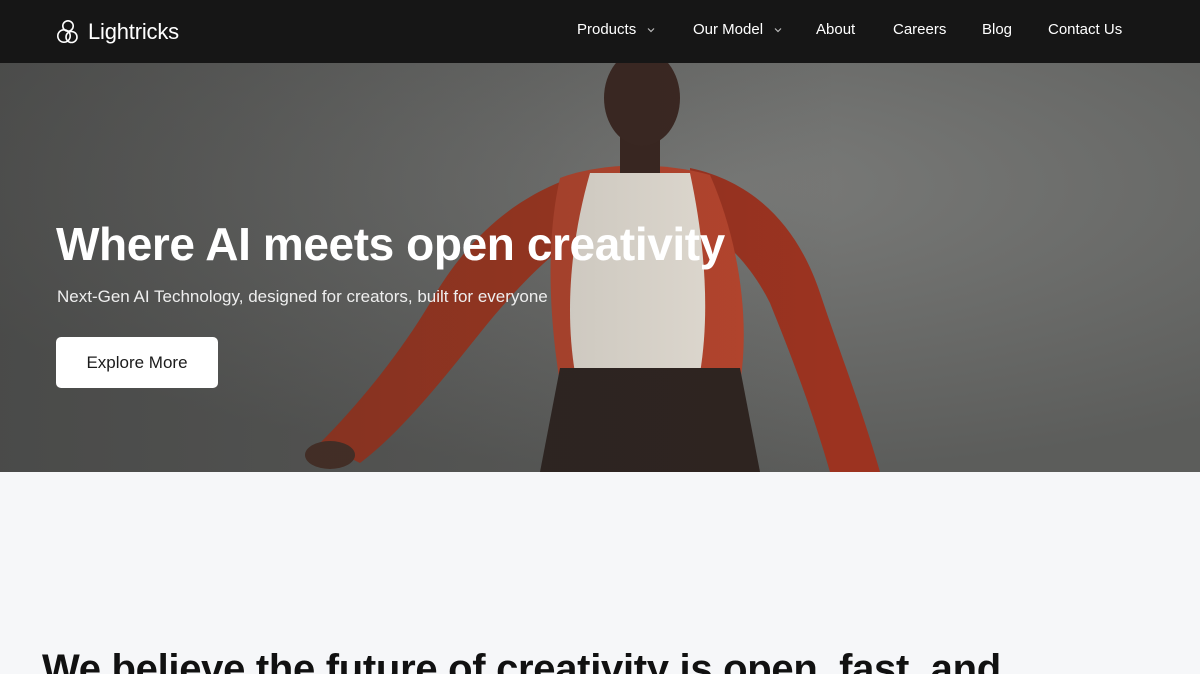  Describe the element at coordinates (728, 29) in the screenshot. I see `nav-item-label: Our Model` at that location.